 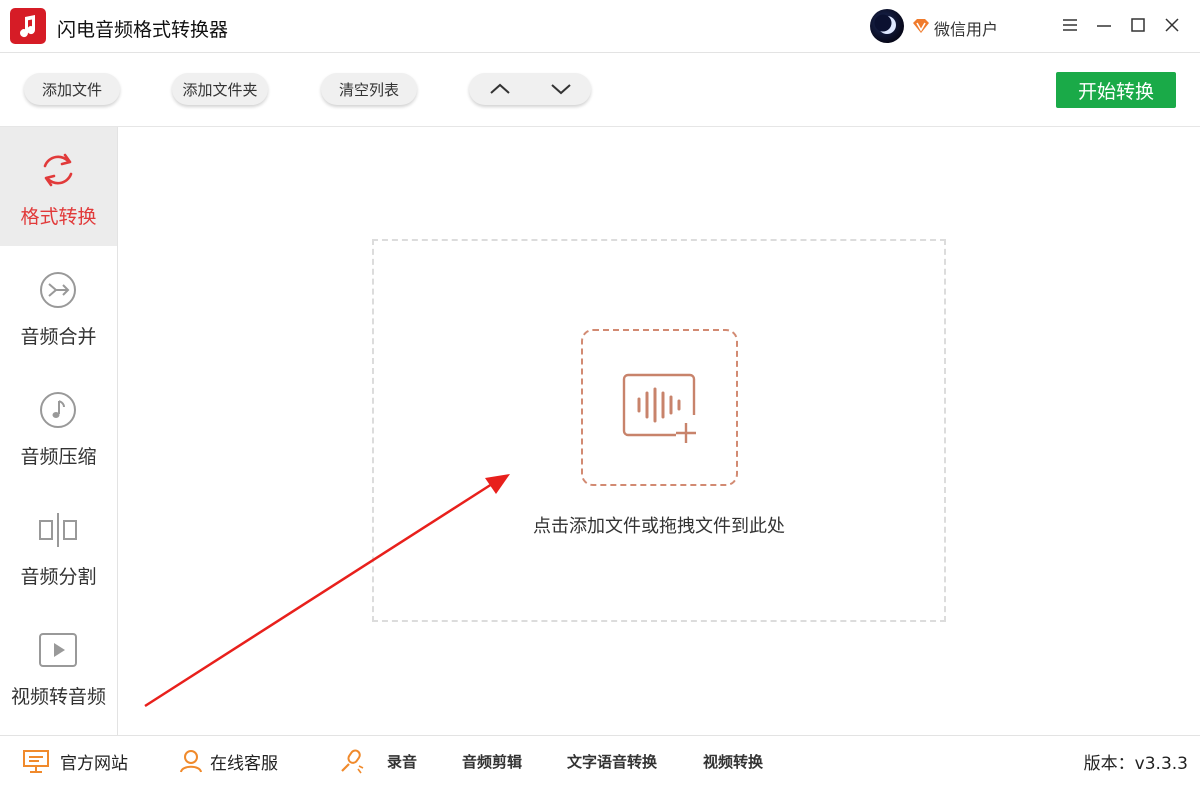 I want to click on close-button, so click(x=1172, y=25).